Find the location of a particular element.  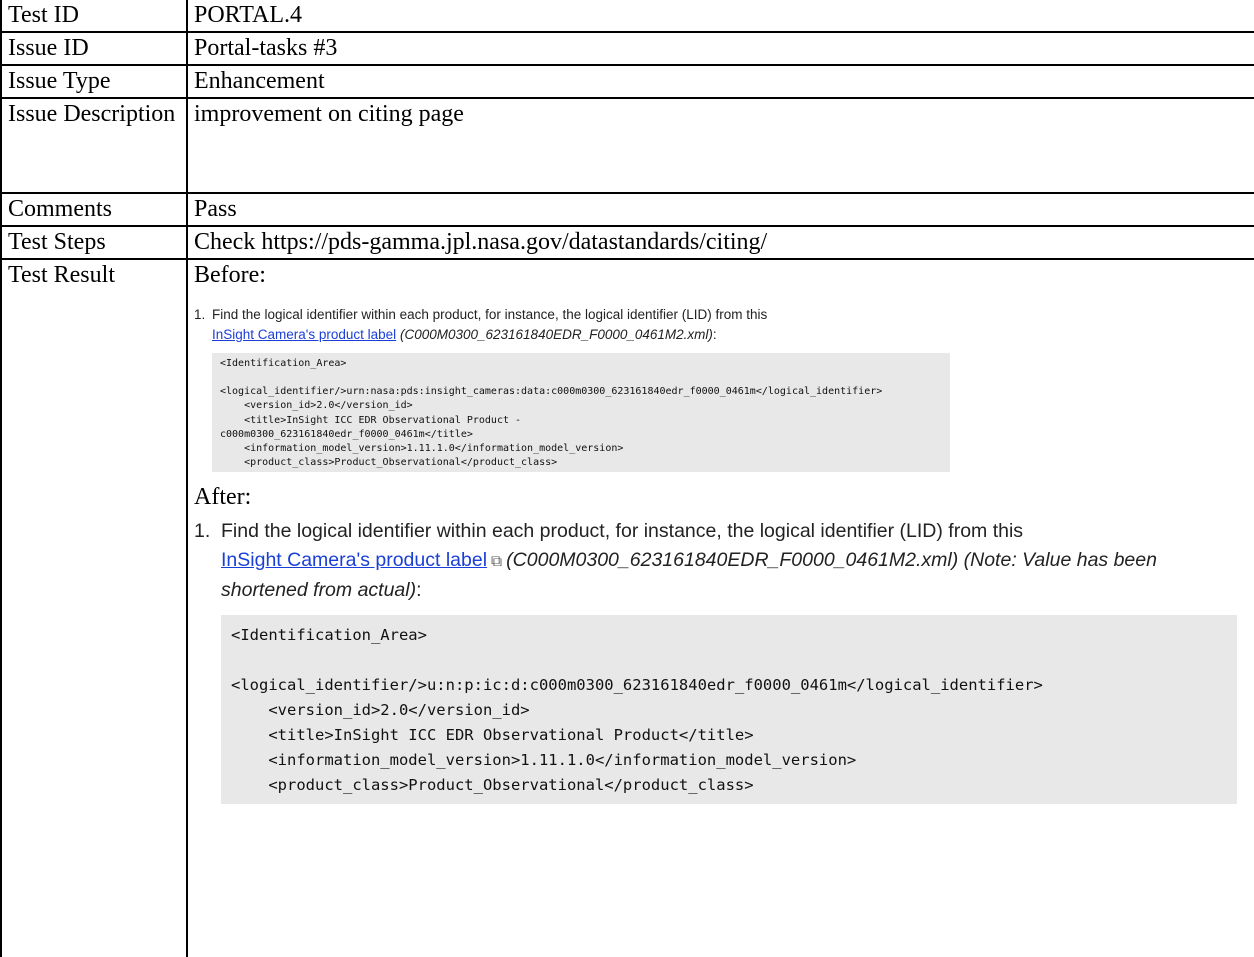

before-heading: Before: is located at coordinates (230, 275).